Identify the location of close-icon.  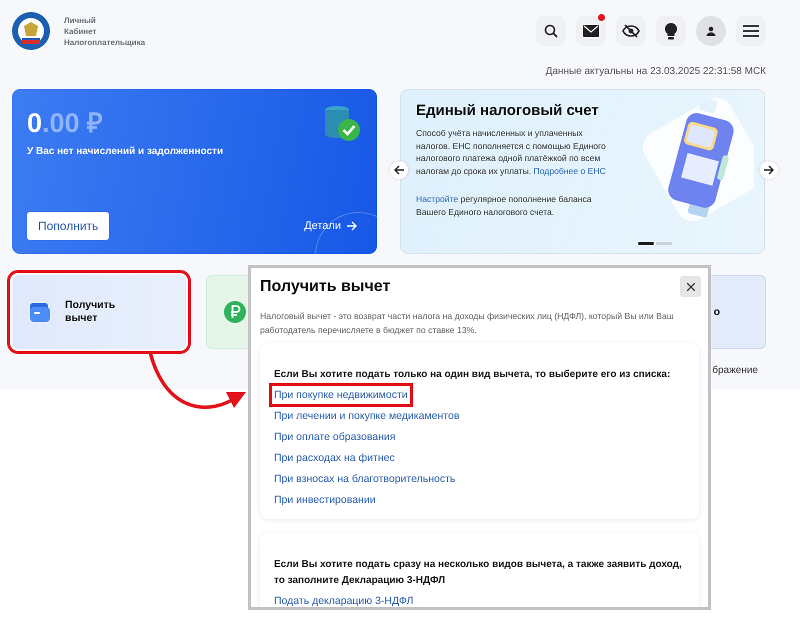
(690, 286).